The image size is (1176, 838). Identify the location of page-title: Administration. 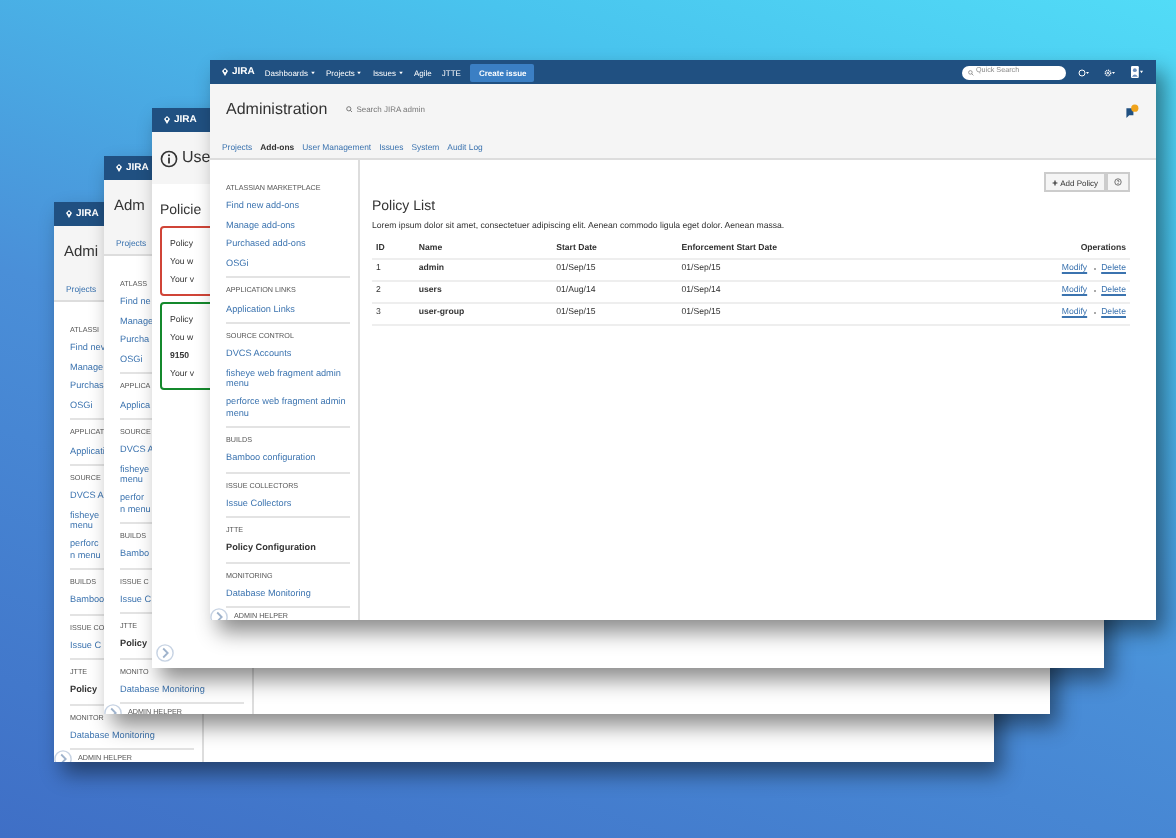
(277, 110).